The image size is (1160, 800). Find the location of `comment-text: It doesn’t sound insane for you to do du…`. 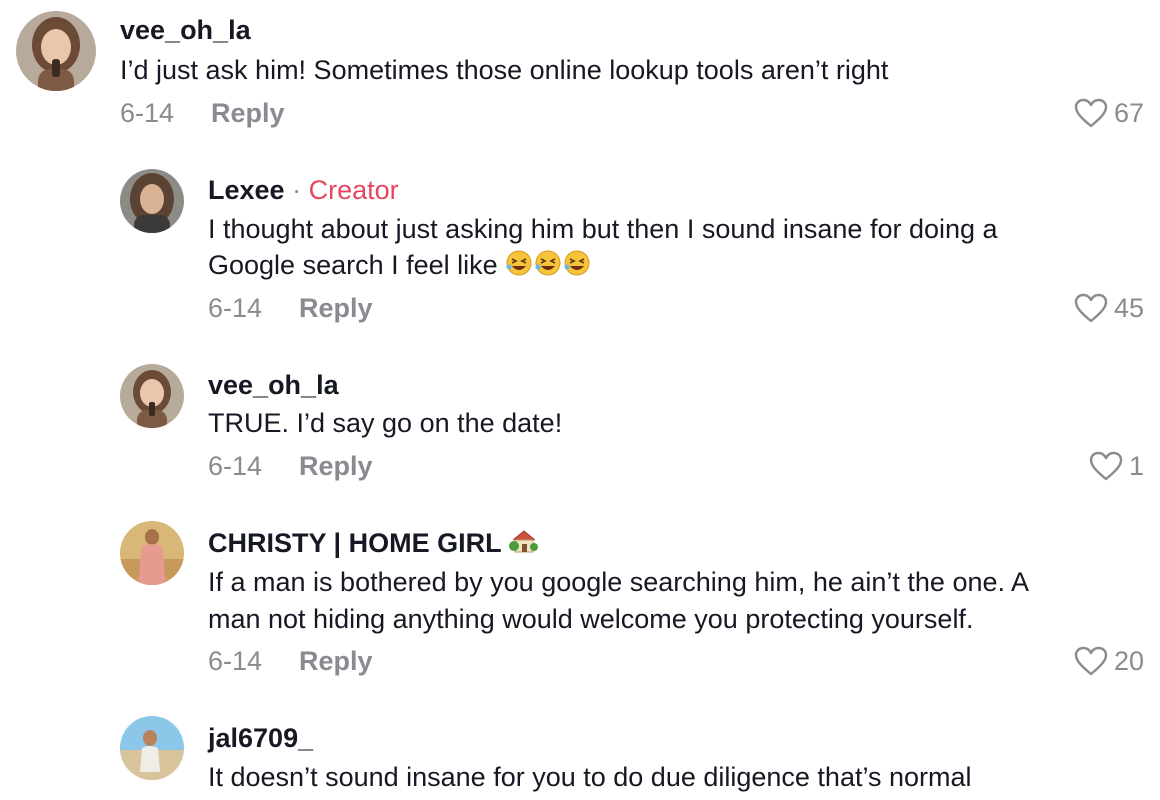

comment-text: It doesn’t sound insane for you to do du… is located at coordinates (590, 777).